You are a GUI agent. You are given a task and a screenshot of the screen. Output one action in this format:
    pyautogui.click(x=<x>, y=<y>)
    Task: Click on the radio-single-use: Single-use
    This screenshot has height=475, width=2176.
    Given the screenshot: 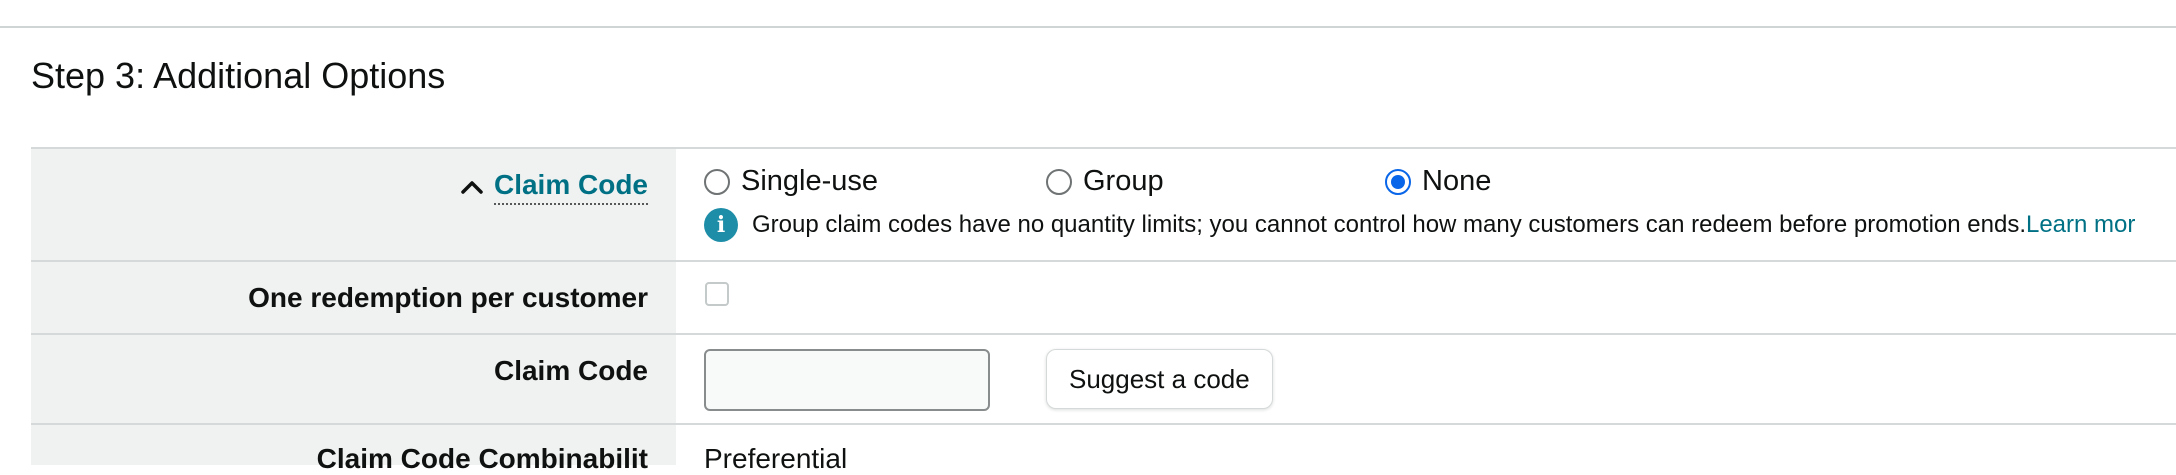 What is the action you would take?
    pyautogui.click(x=791, y=181)
    